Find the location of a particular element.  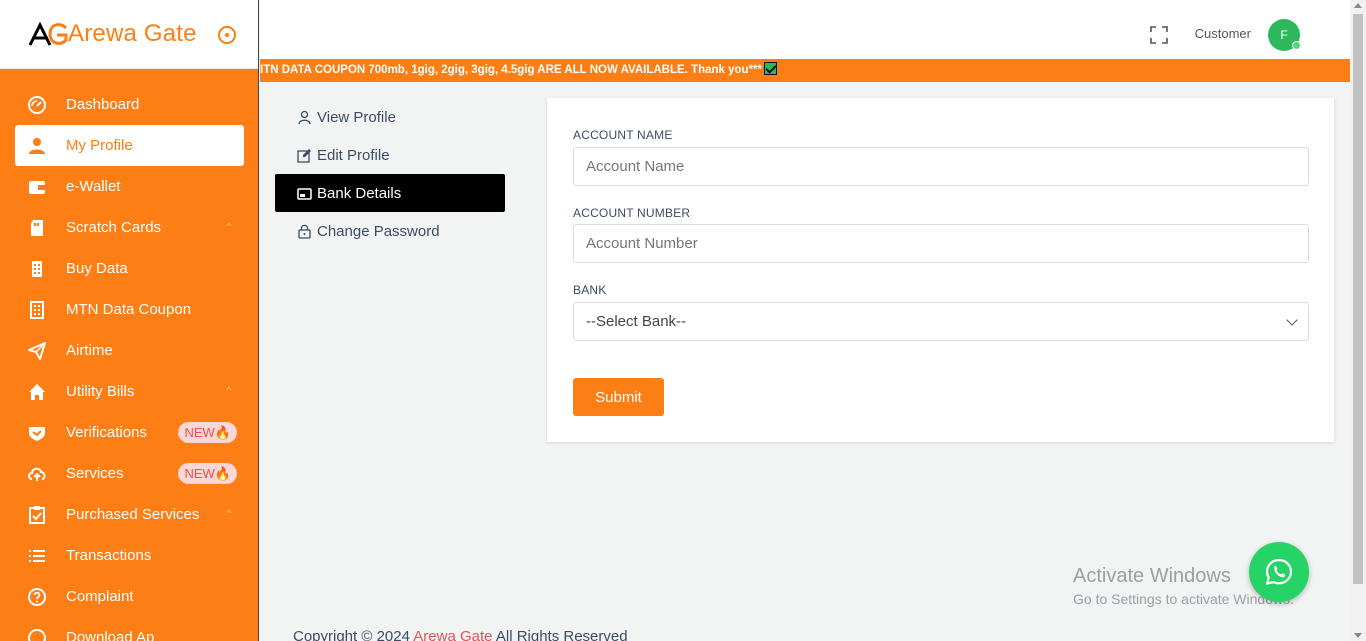

avatar: F is located at coordinates (1284, 35).